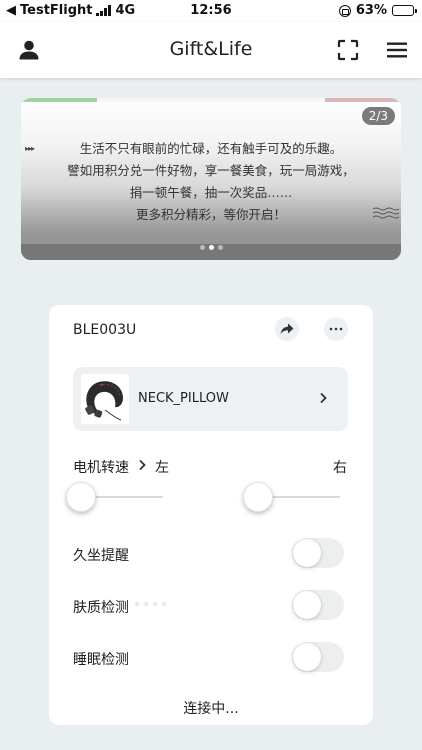 The width and height of the screenshot is (422, 750). What do you see at coordinates (404, 10) in the screenshot?
I see `battery-icon` at bounding box center [404, 10].